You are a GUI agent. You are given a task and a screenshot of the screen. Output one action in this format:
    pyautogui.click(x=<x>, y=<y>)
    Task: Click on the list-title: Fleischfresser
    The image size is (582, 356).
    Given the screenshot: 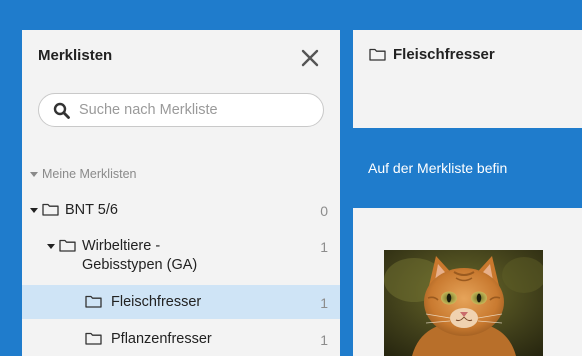 What is the action you would take?
    pyautogui.click(x=432, y=54)
    